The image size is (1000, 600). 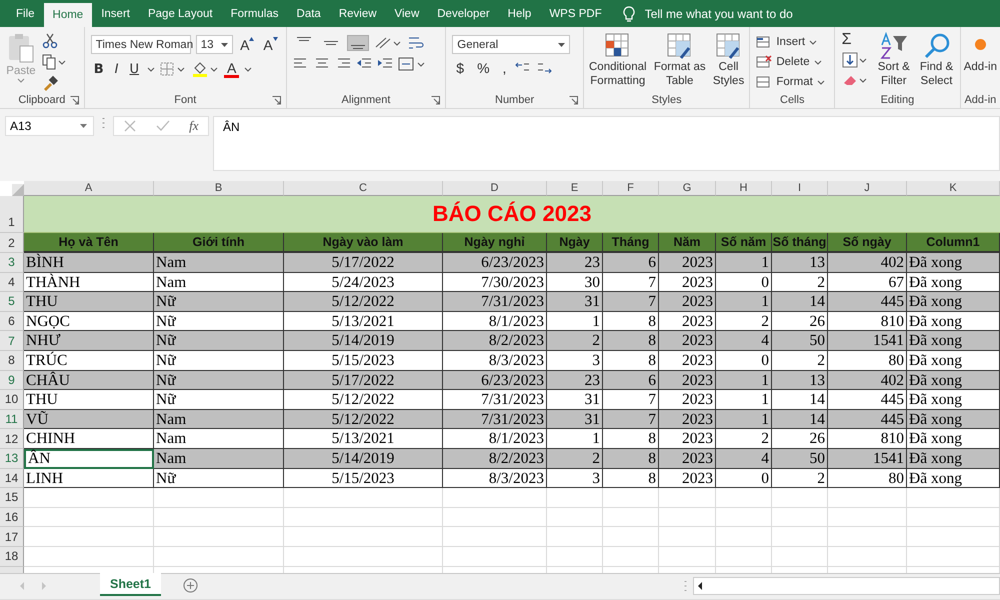 I want to click on autosum-button: Σ, so click(x=855, y=40).